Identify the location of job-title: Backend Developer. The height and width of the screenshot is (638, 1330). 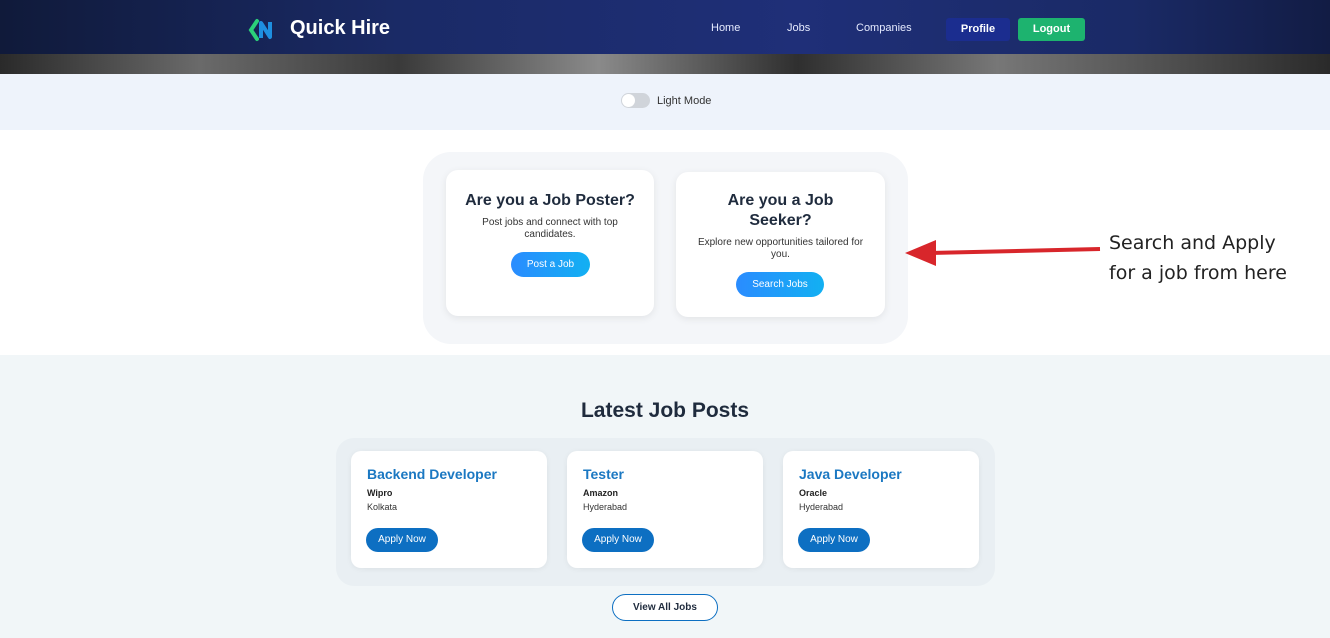
(432, 474).